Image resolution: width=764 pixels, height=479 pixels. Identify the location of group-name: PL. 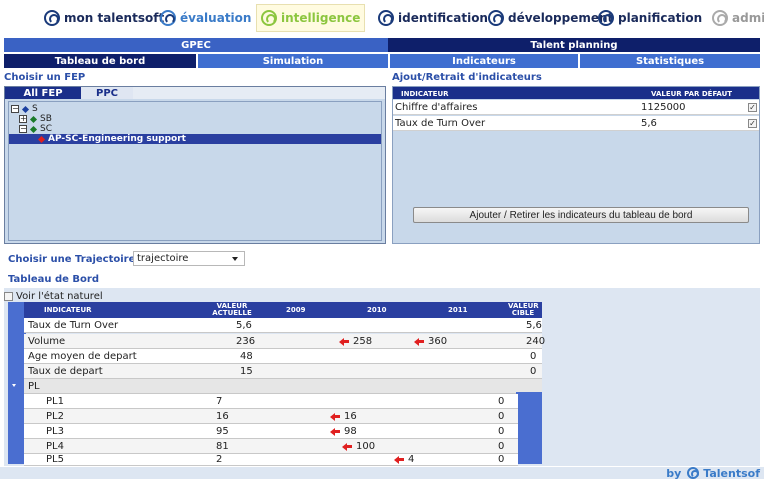
(34, 386).